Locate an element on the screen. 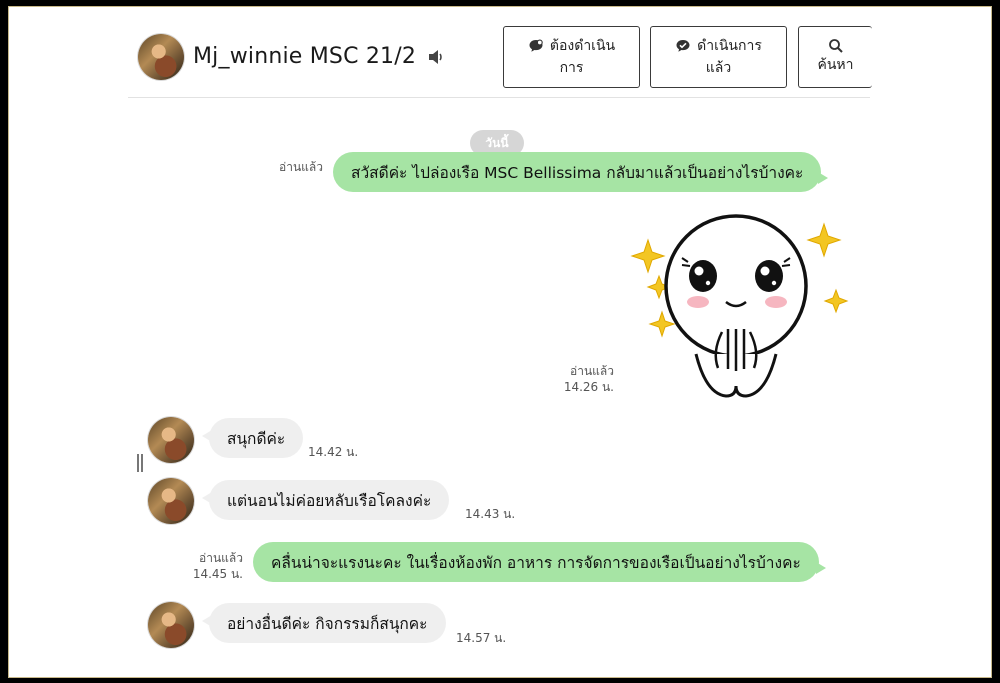 Image resolution: width=1000 pixels, height=683 pixels. message-bubble-incoming: แต่นอนไม่ค่อยหลับเรือโคลงค่ะ is located at coordinates (325, 500).